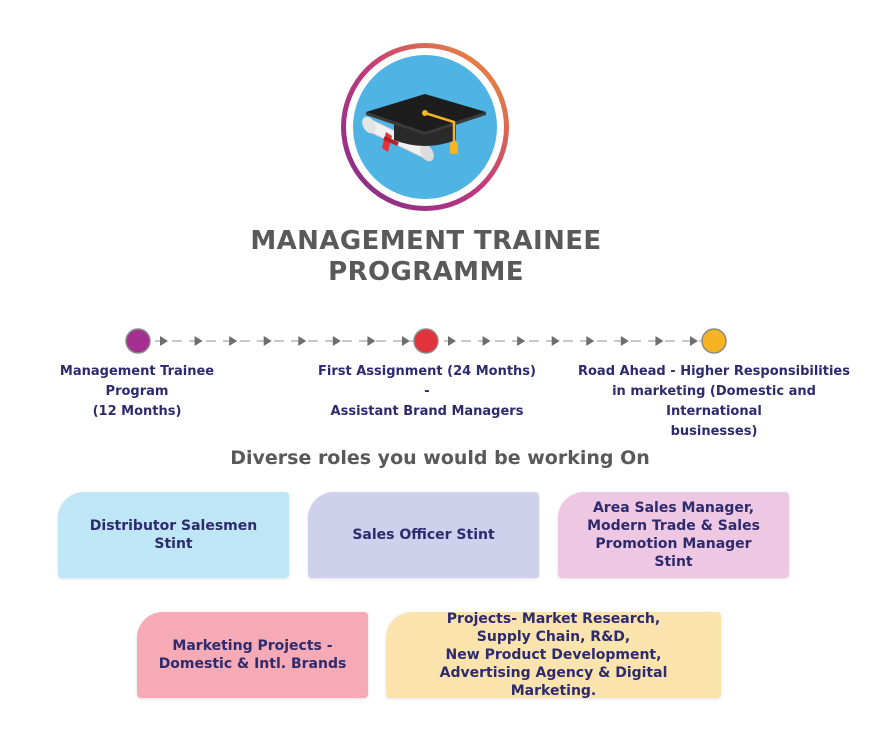  I want to click on role-card-distributor-salesmen: Distributor Salesmen Stint, so click(173, 535).